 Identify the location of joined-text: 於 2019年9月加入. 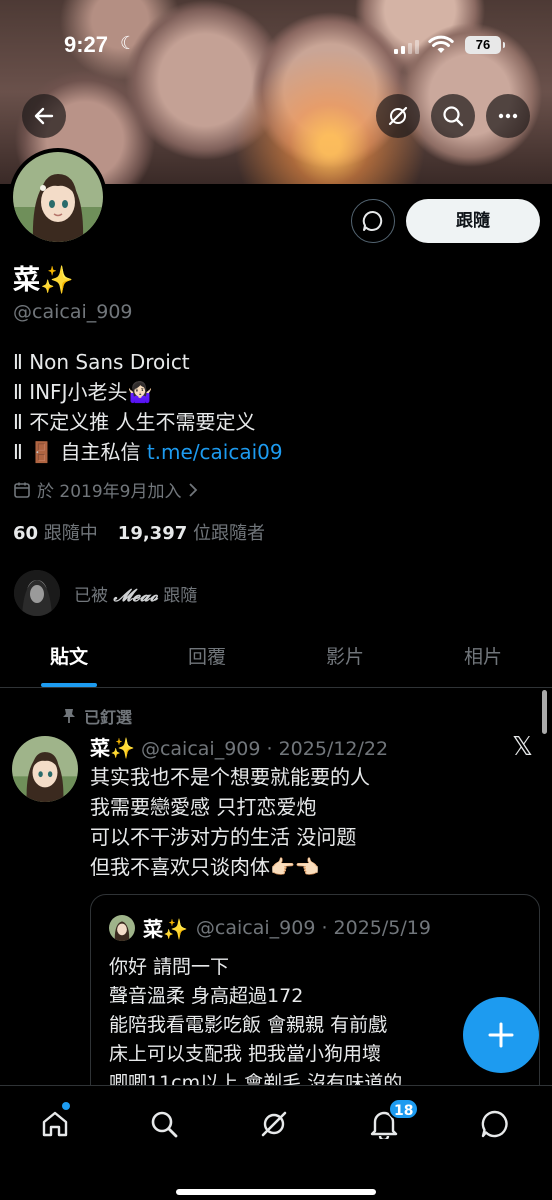
(109, 492).